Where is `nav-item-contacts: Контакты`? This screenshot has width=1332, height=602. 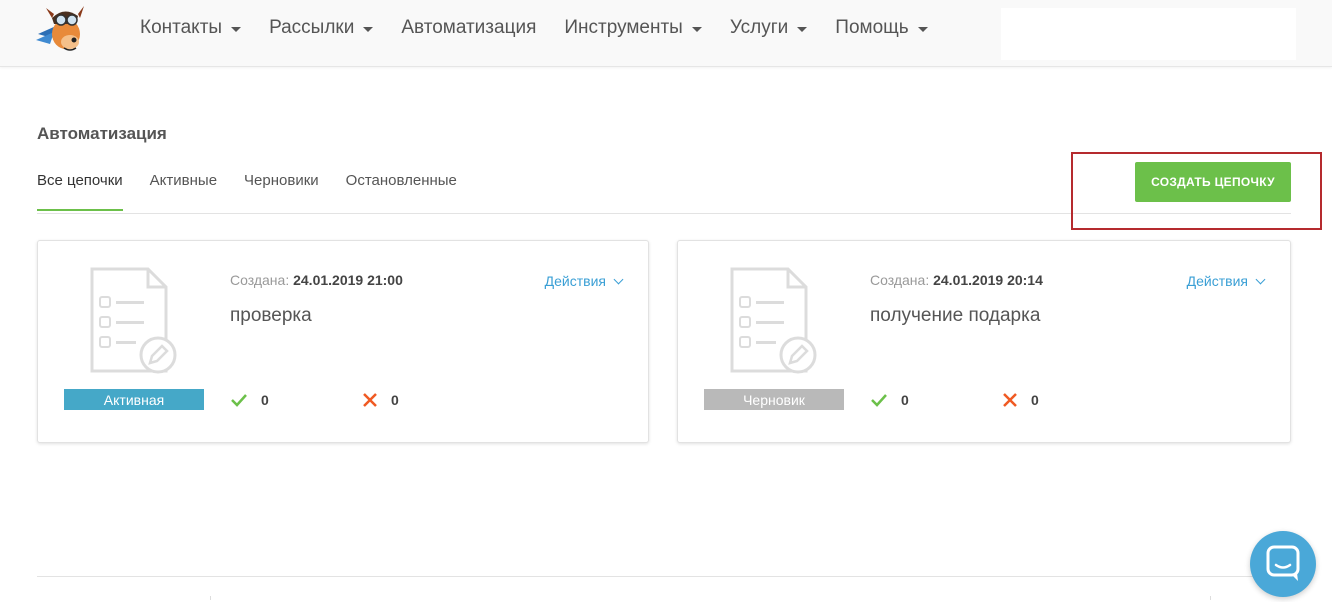 nav-item-contacts: Контакты is located at coordinates (191, 28).